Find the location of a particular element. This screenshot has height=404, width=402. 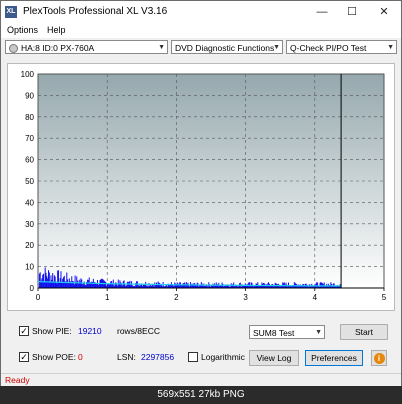

info-icon: i is located at coordinates (379, 358).